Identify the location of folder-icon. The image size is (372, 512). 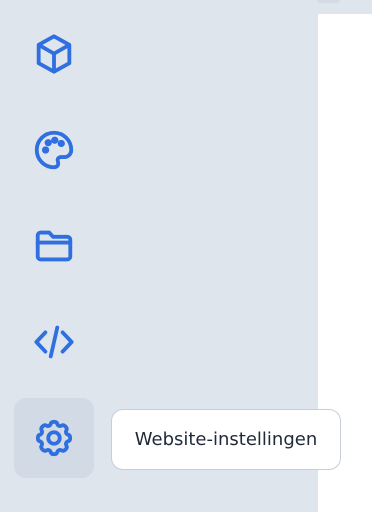
(54, 246).